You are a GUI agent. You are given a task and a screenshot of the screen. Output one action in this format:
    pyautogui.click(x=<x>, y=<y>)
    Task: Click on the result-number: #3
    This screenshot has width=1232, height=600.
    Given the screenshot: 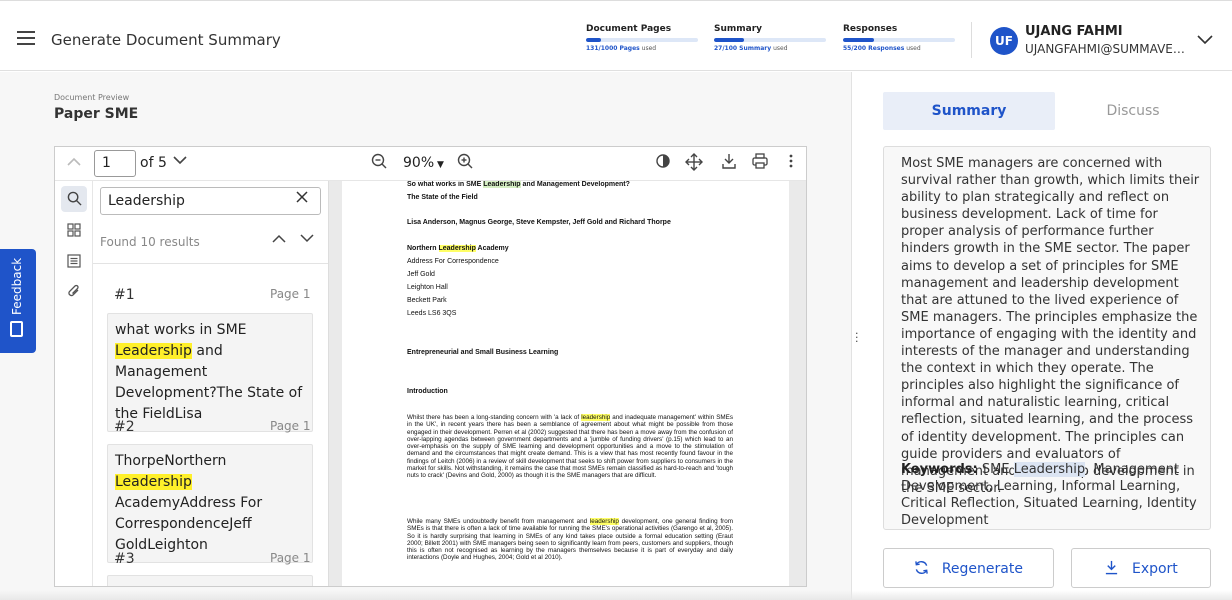 What is the action you would take?
    pyautogui.click(x=124, y=559)
    